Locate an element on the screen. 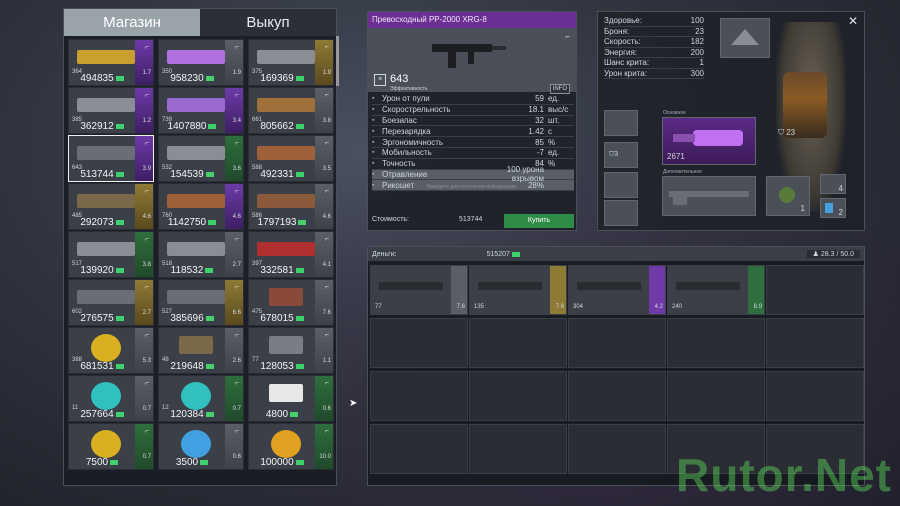 The width and height of the screenshot is (900, 506). shop-item: ⌐ 388 5.3 681531 is located at coordinates (111, 350).